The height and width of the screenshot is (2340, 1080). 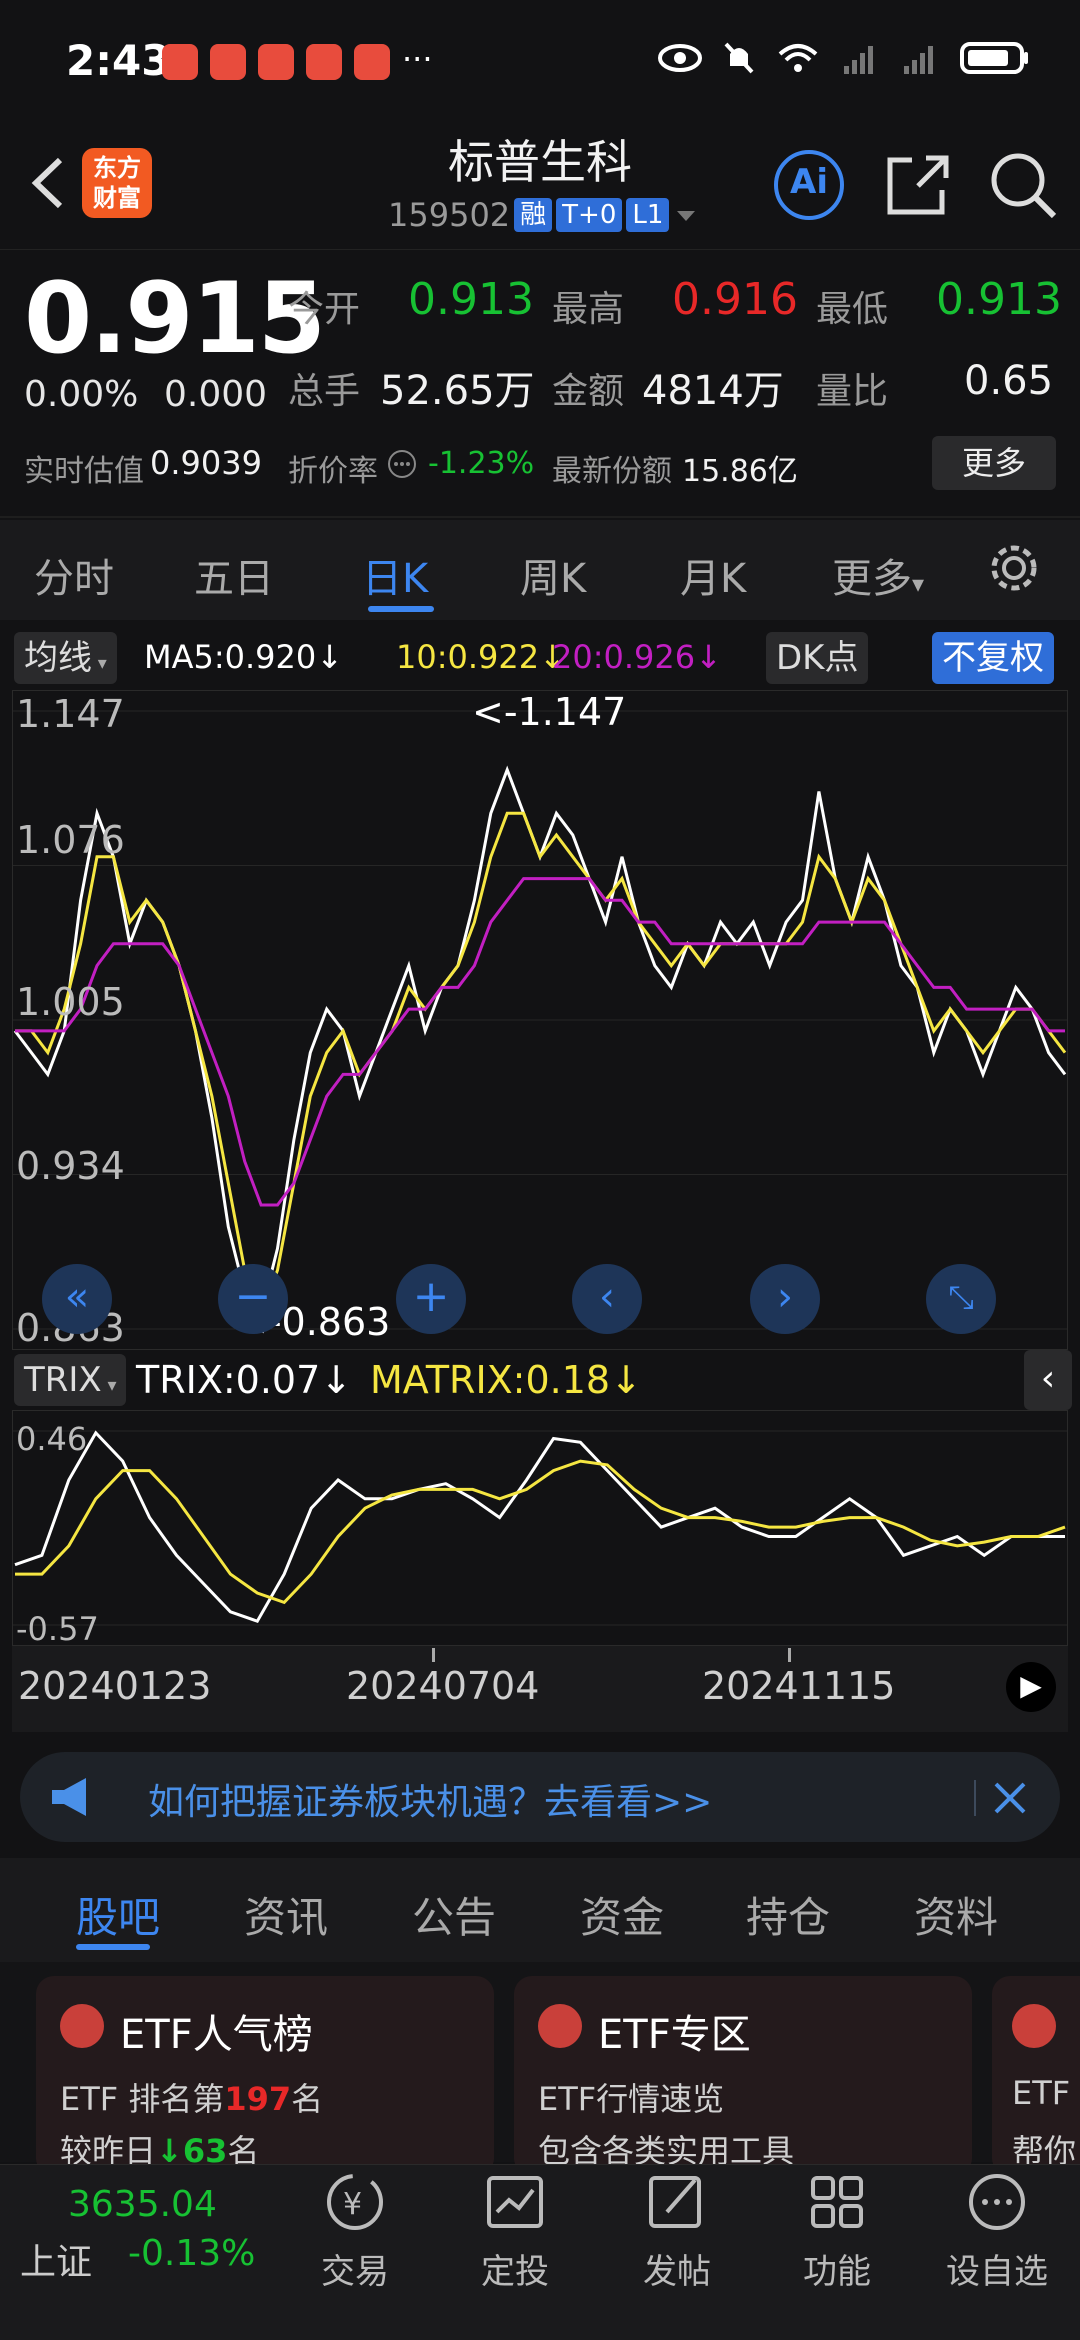 What do you see at coordinates (997, 2272) in the screenshot?
I see `nav-label: 设自选` at bounding box center [997, 2272].